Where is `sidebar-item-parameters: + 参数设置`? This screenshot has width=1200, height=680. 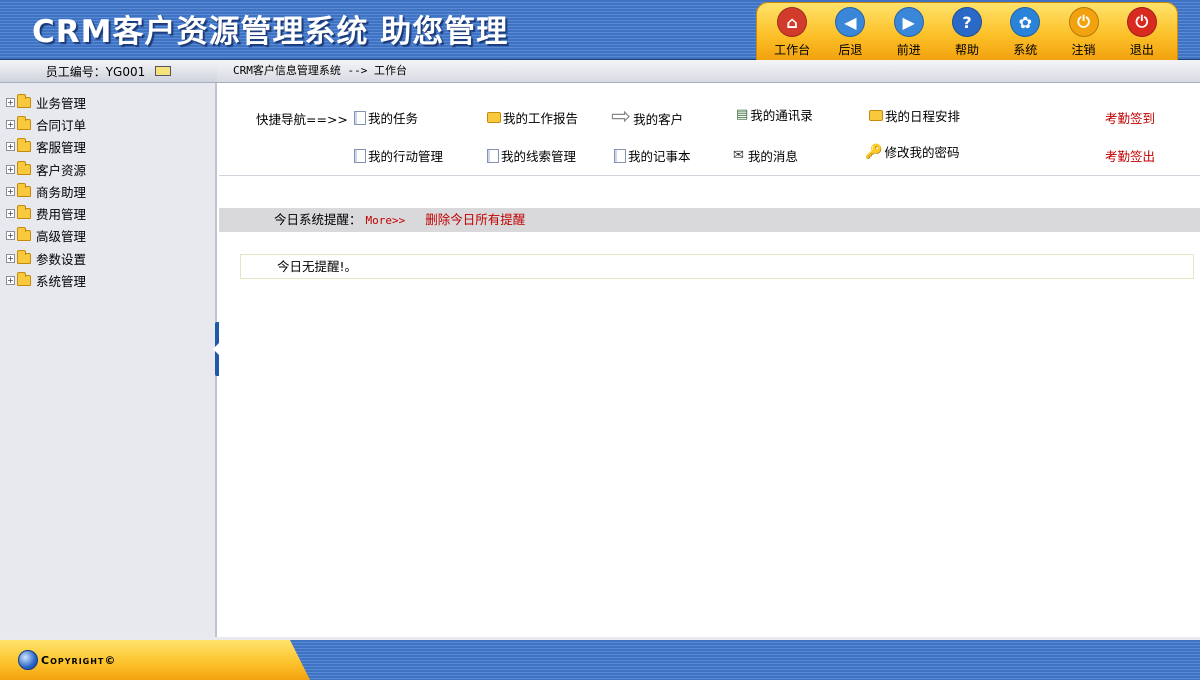
sidebar-item-parameters: + 参数设置 is located at coordinates (110, 258).